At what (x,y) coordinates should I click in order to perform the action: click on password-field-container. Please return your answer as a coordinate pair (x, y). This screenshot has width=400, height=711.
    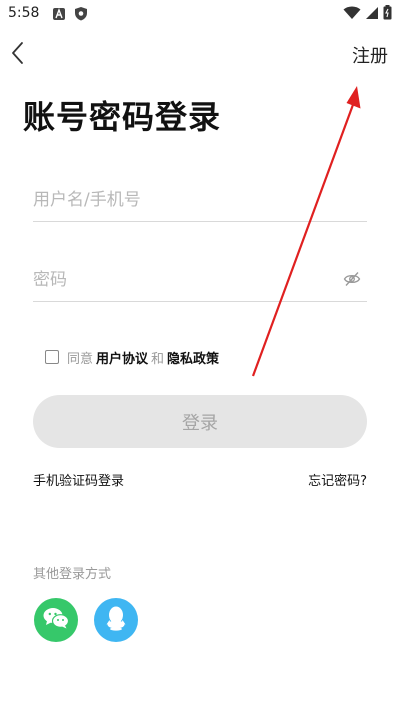
    Looking at the image, I should click on (200, 282).